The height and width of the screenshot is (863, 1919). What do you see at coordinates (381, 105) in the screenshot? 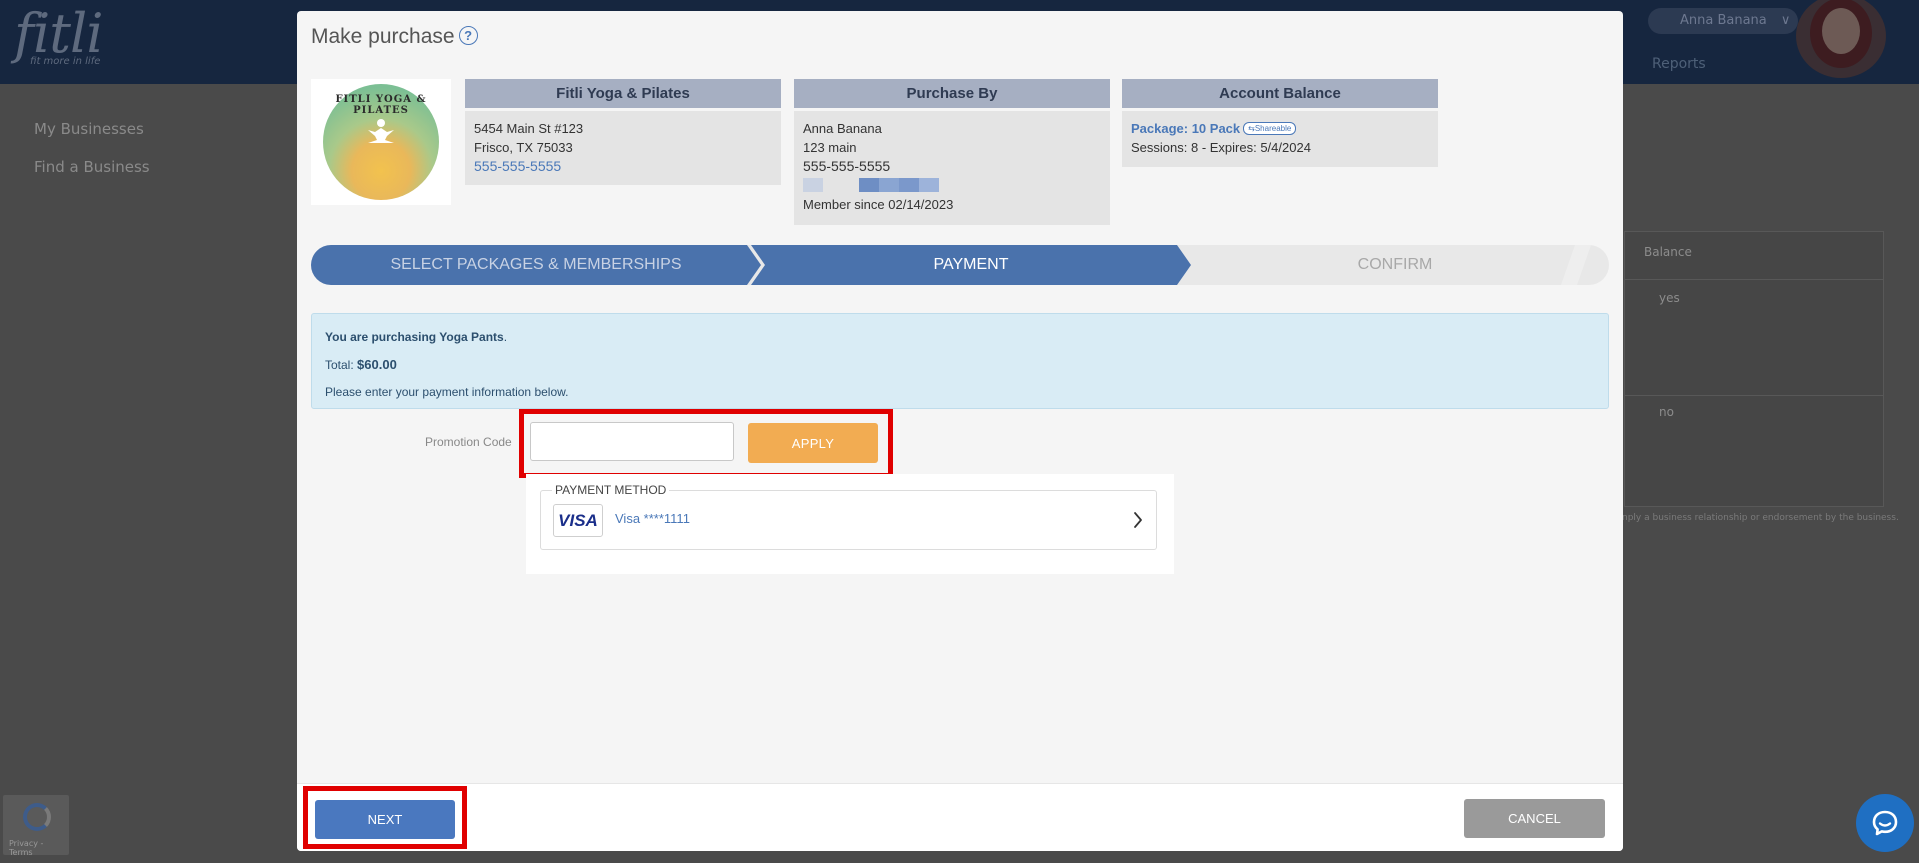
I see `logo-ring-text: FITLI YOGA & PILATES` at bounding box center [381, 105].